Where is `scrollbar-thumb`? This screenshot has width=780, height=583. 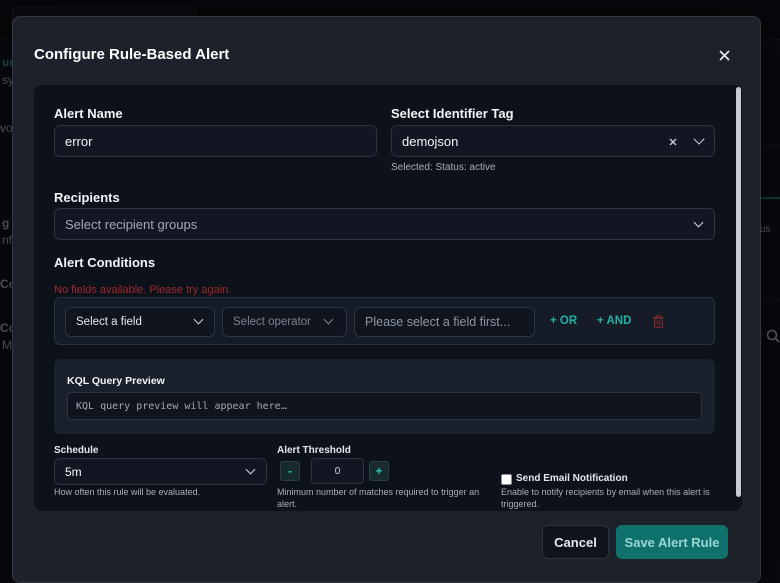 scrollbar-thumb is located at coordinates (738, 292).